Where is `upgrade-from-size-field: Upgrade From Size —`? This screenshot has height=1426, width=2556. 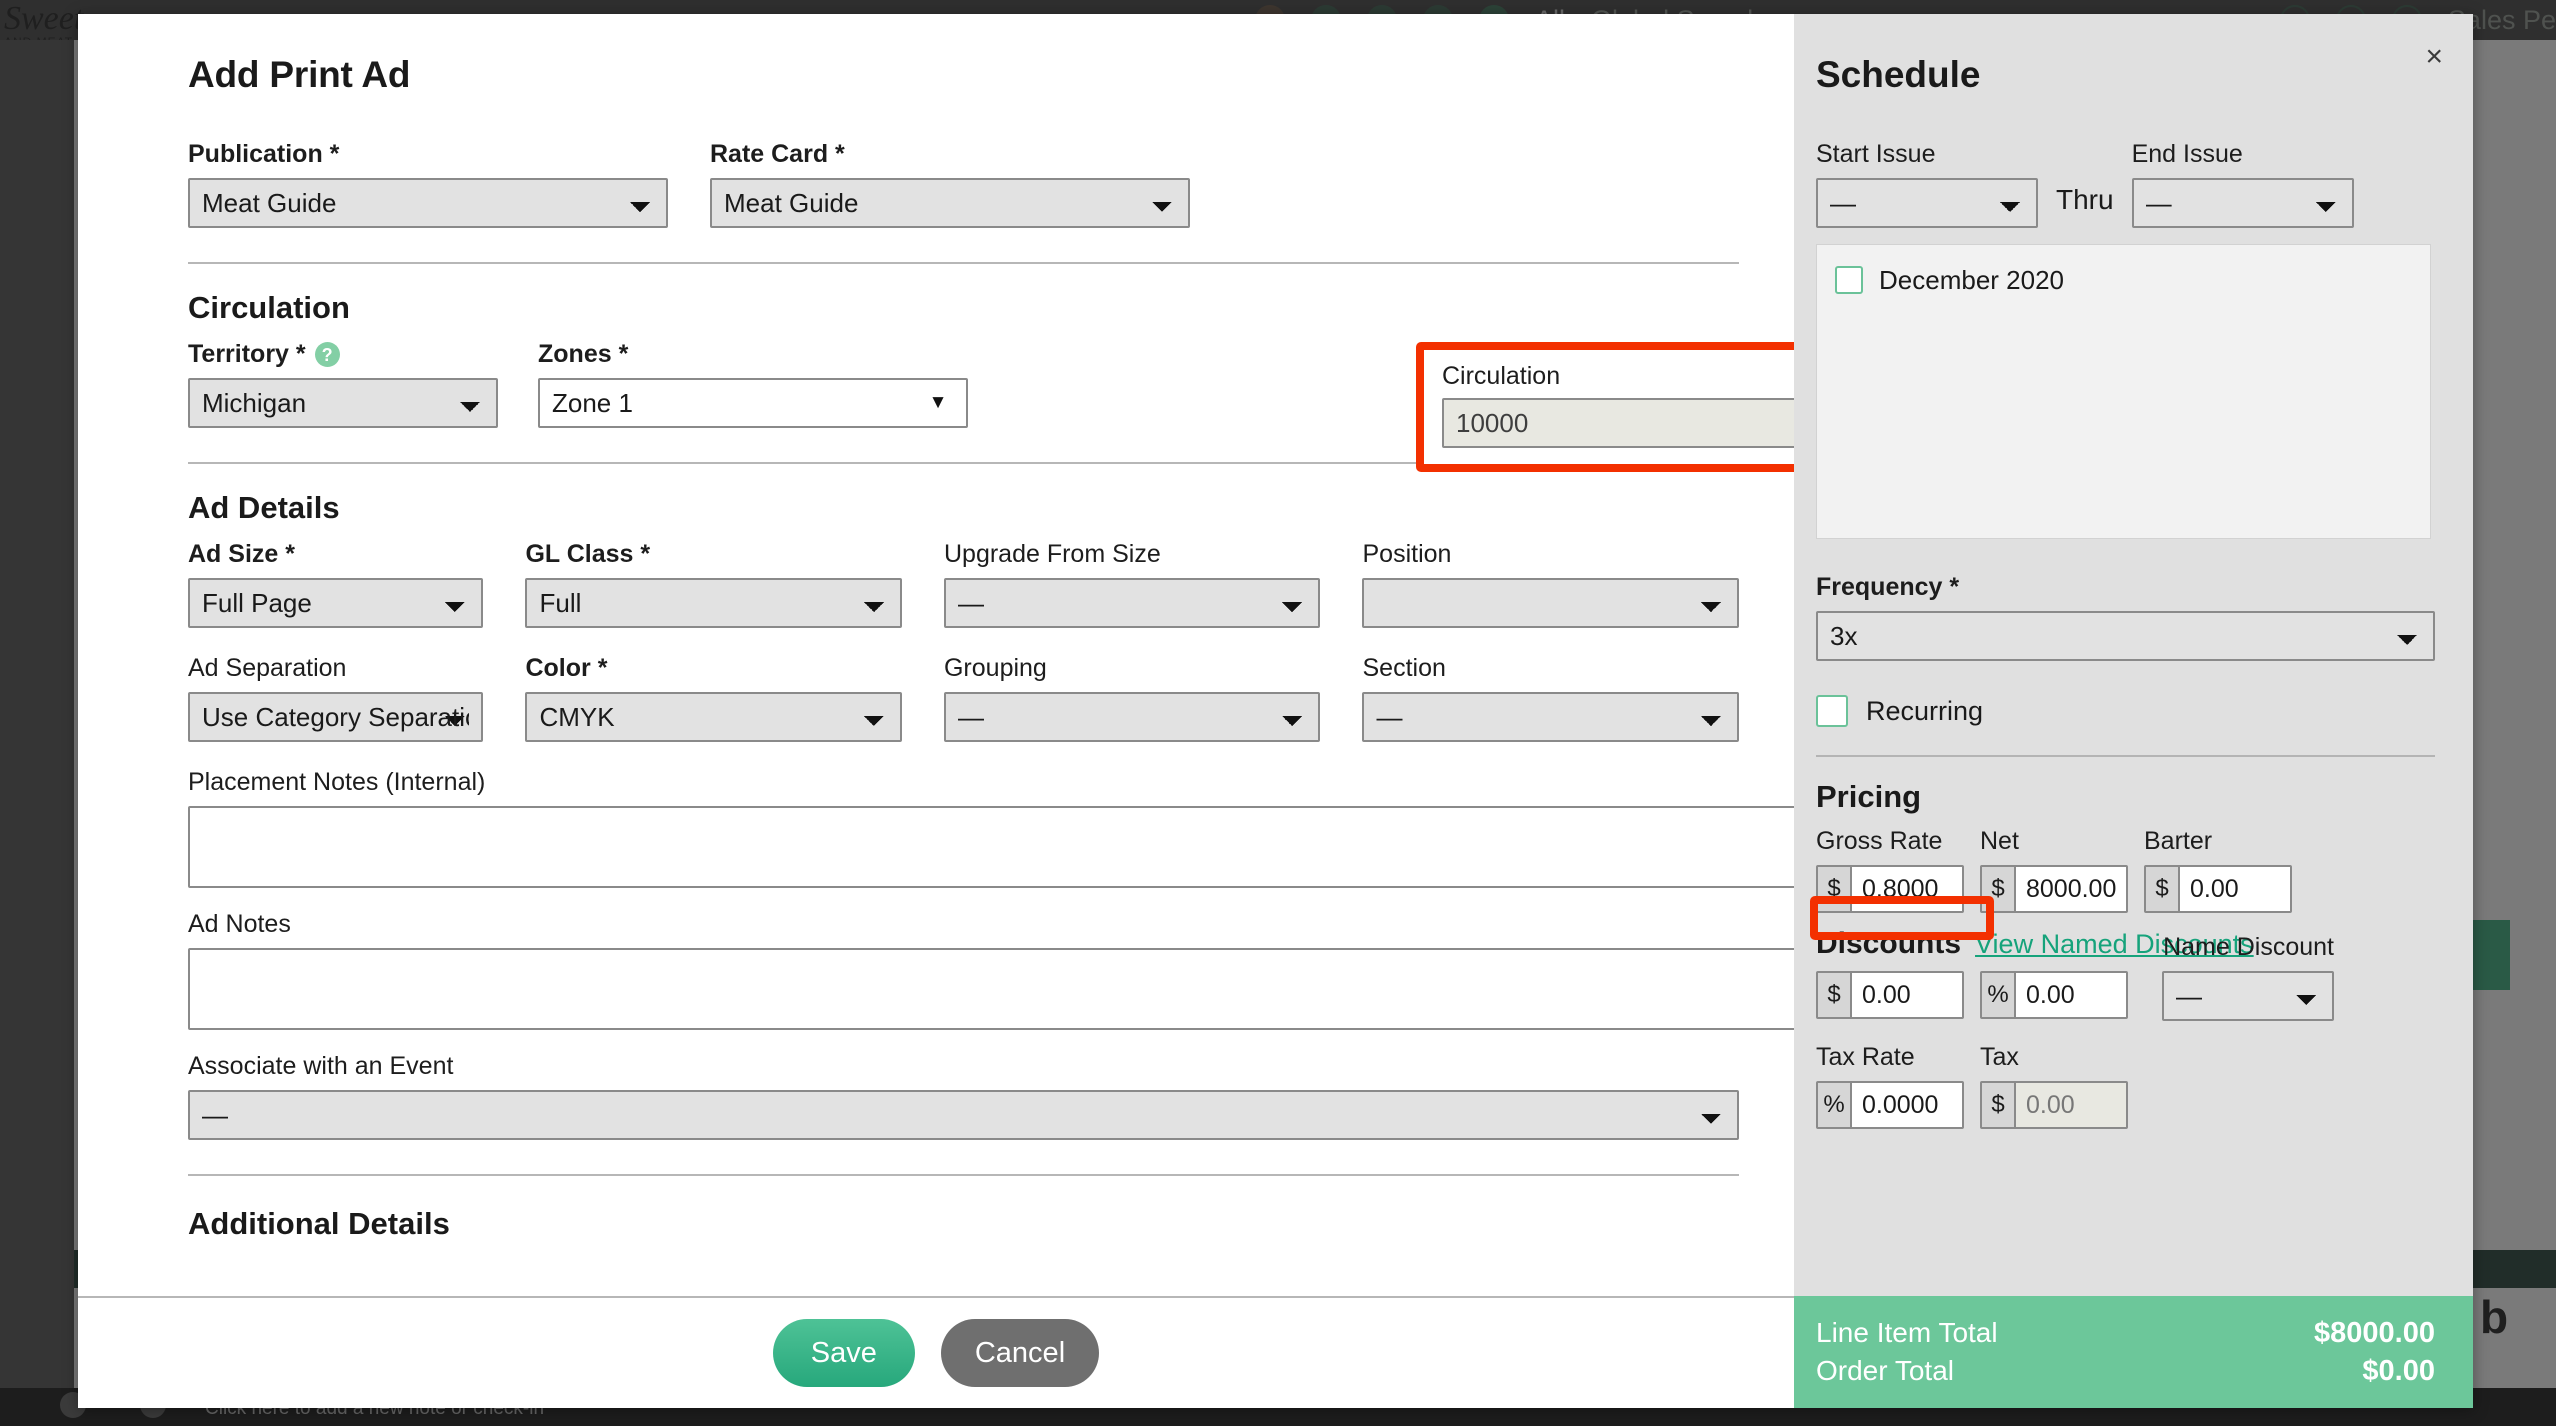 upgrade-from-size-field: Upgrade From Size — is located at coordinates (1132, 584).